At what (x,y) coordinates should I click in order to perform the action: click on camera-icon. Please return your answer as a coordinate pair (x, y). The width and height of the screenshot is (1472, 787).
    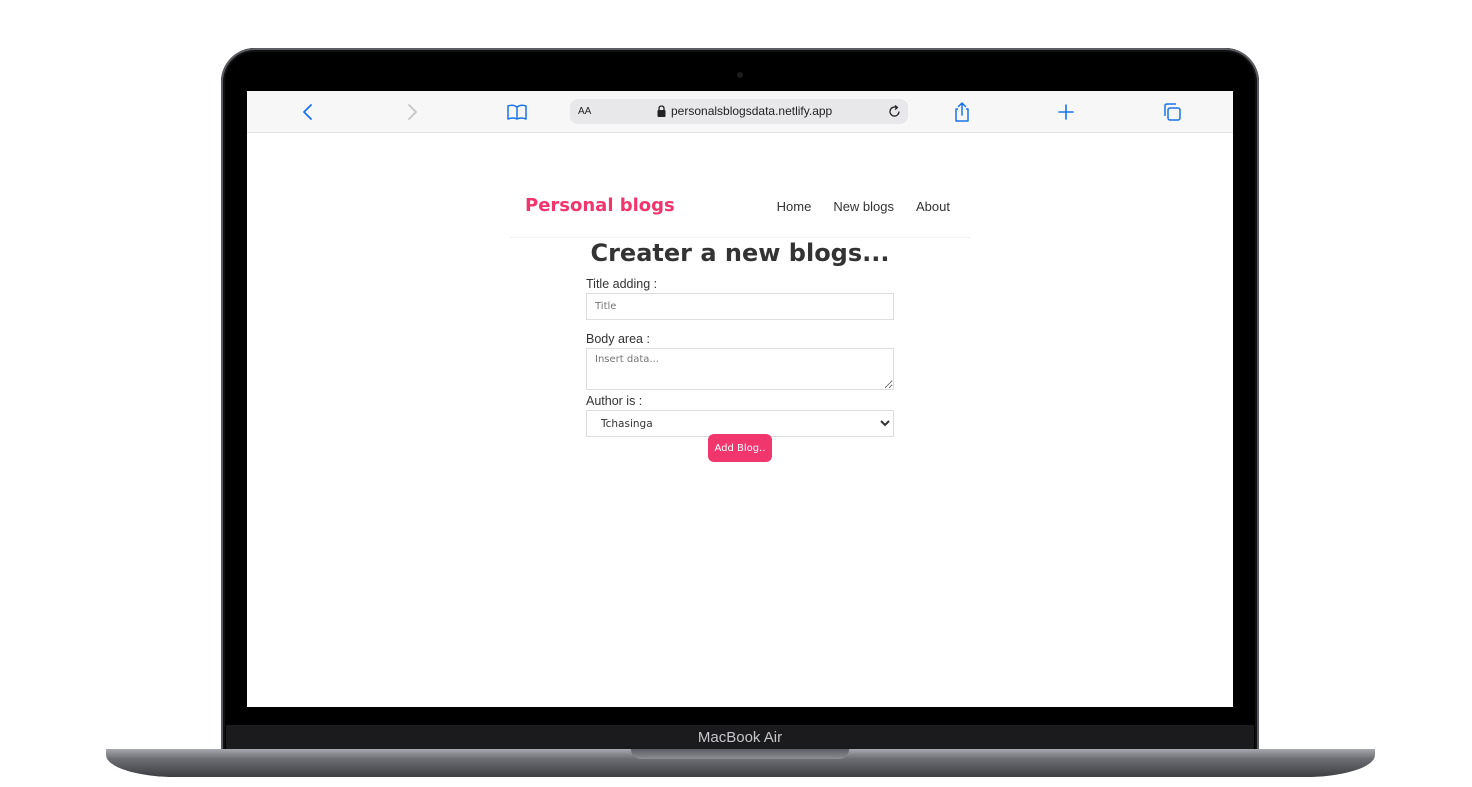
    Looking at the image, I should click on (740, 75).